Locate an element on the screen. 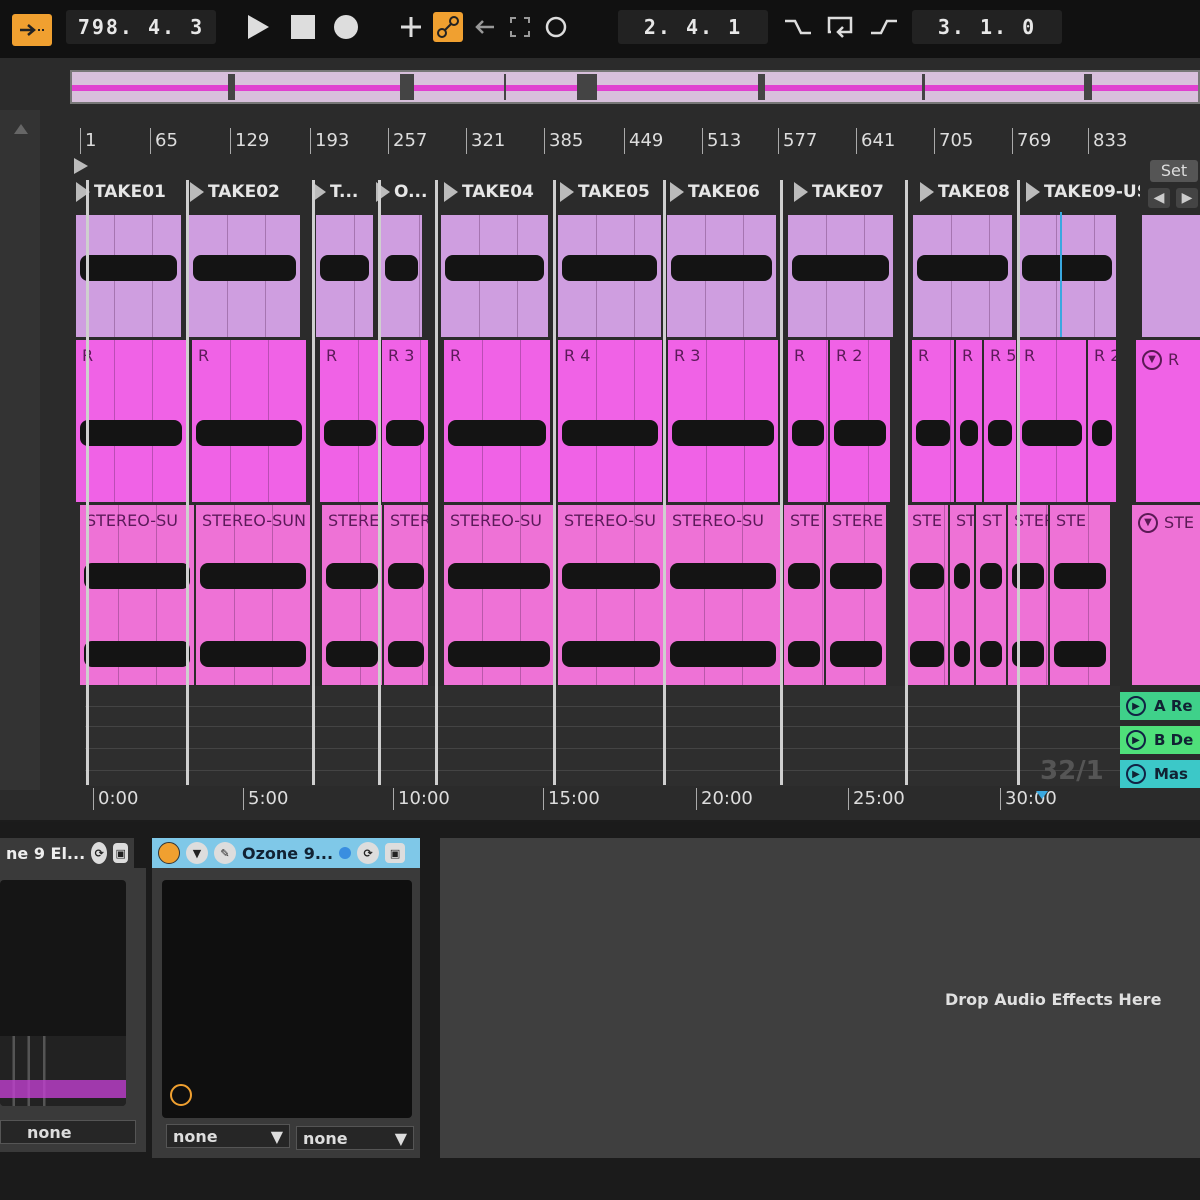  clip-label: STERE is located at coordinates (858, 520).